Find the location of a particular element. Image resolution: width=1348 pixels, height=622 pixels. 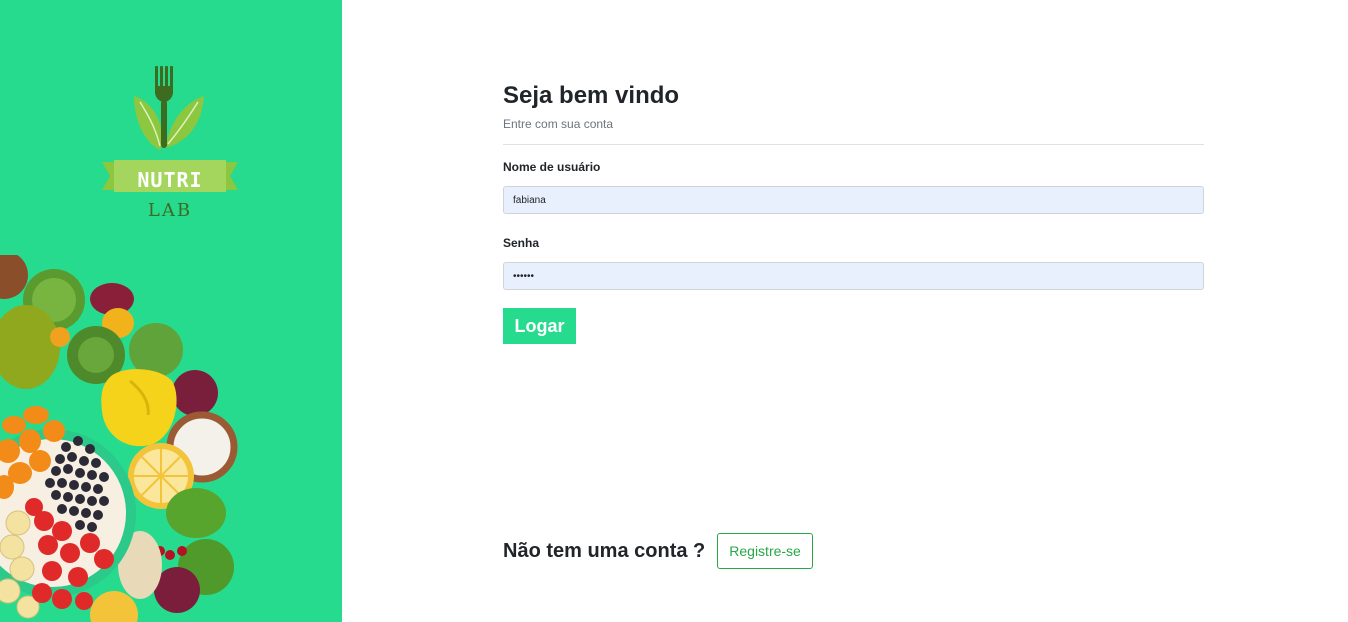

fruits-vegetables-image is located at coordinates (119, 438).